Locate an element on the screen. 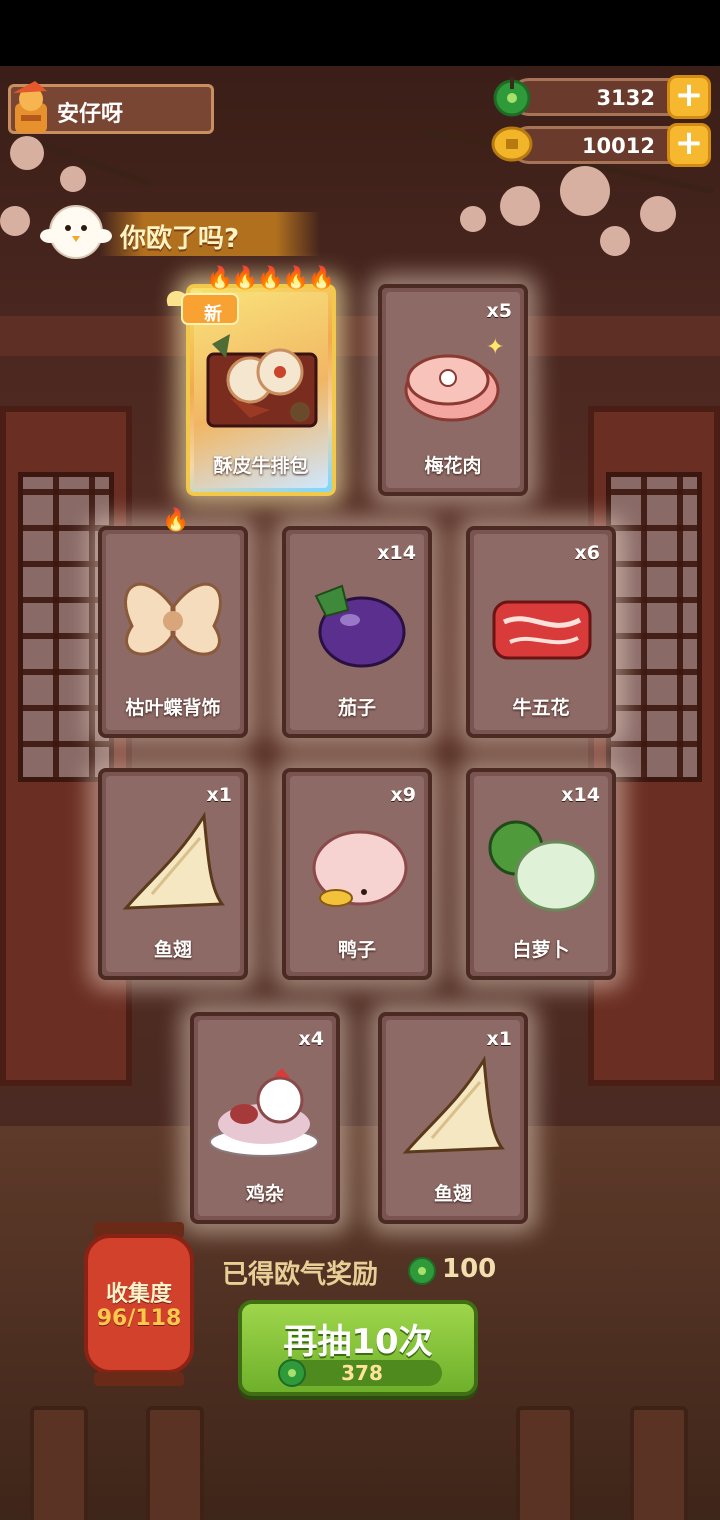  card-item-name: 梅花肉 is located at coordinates (453, 466).